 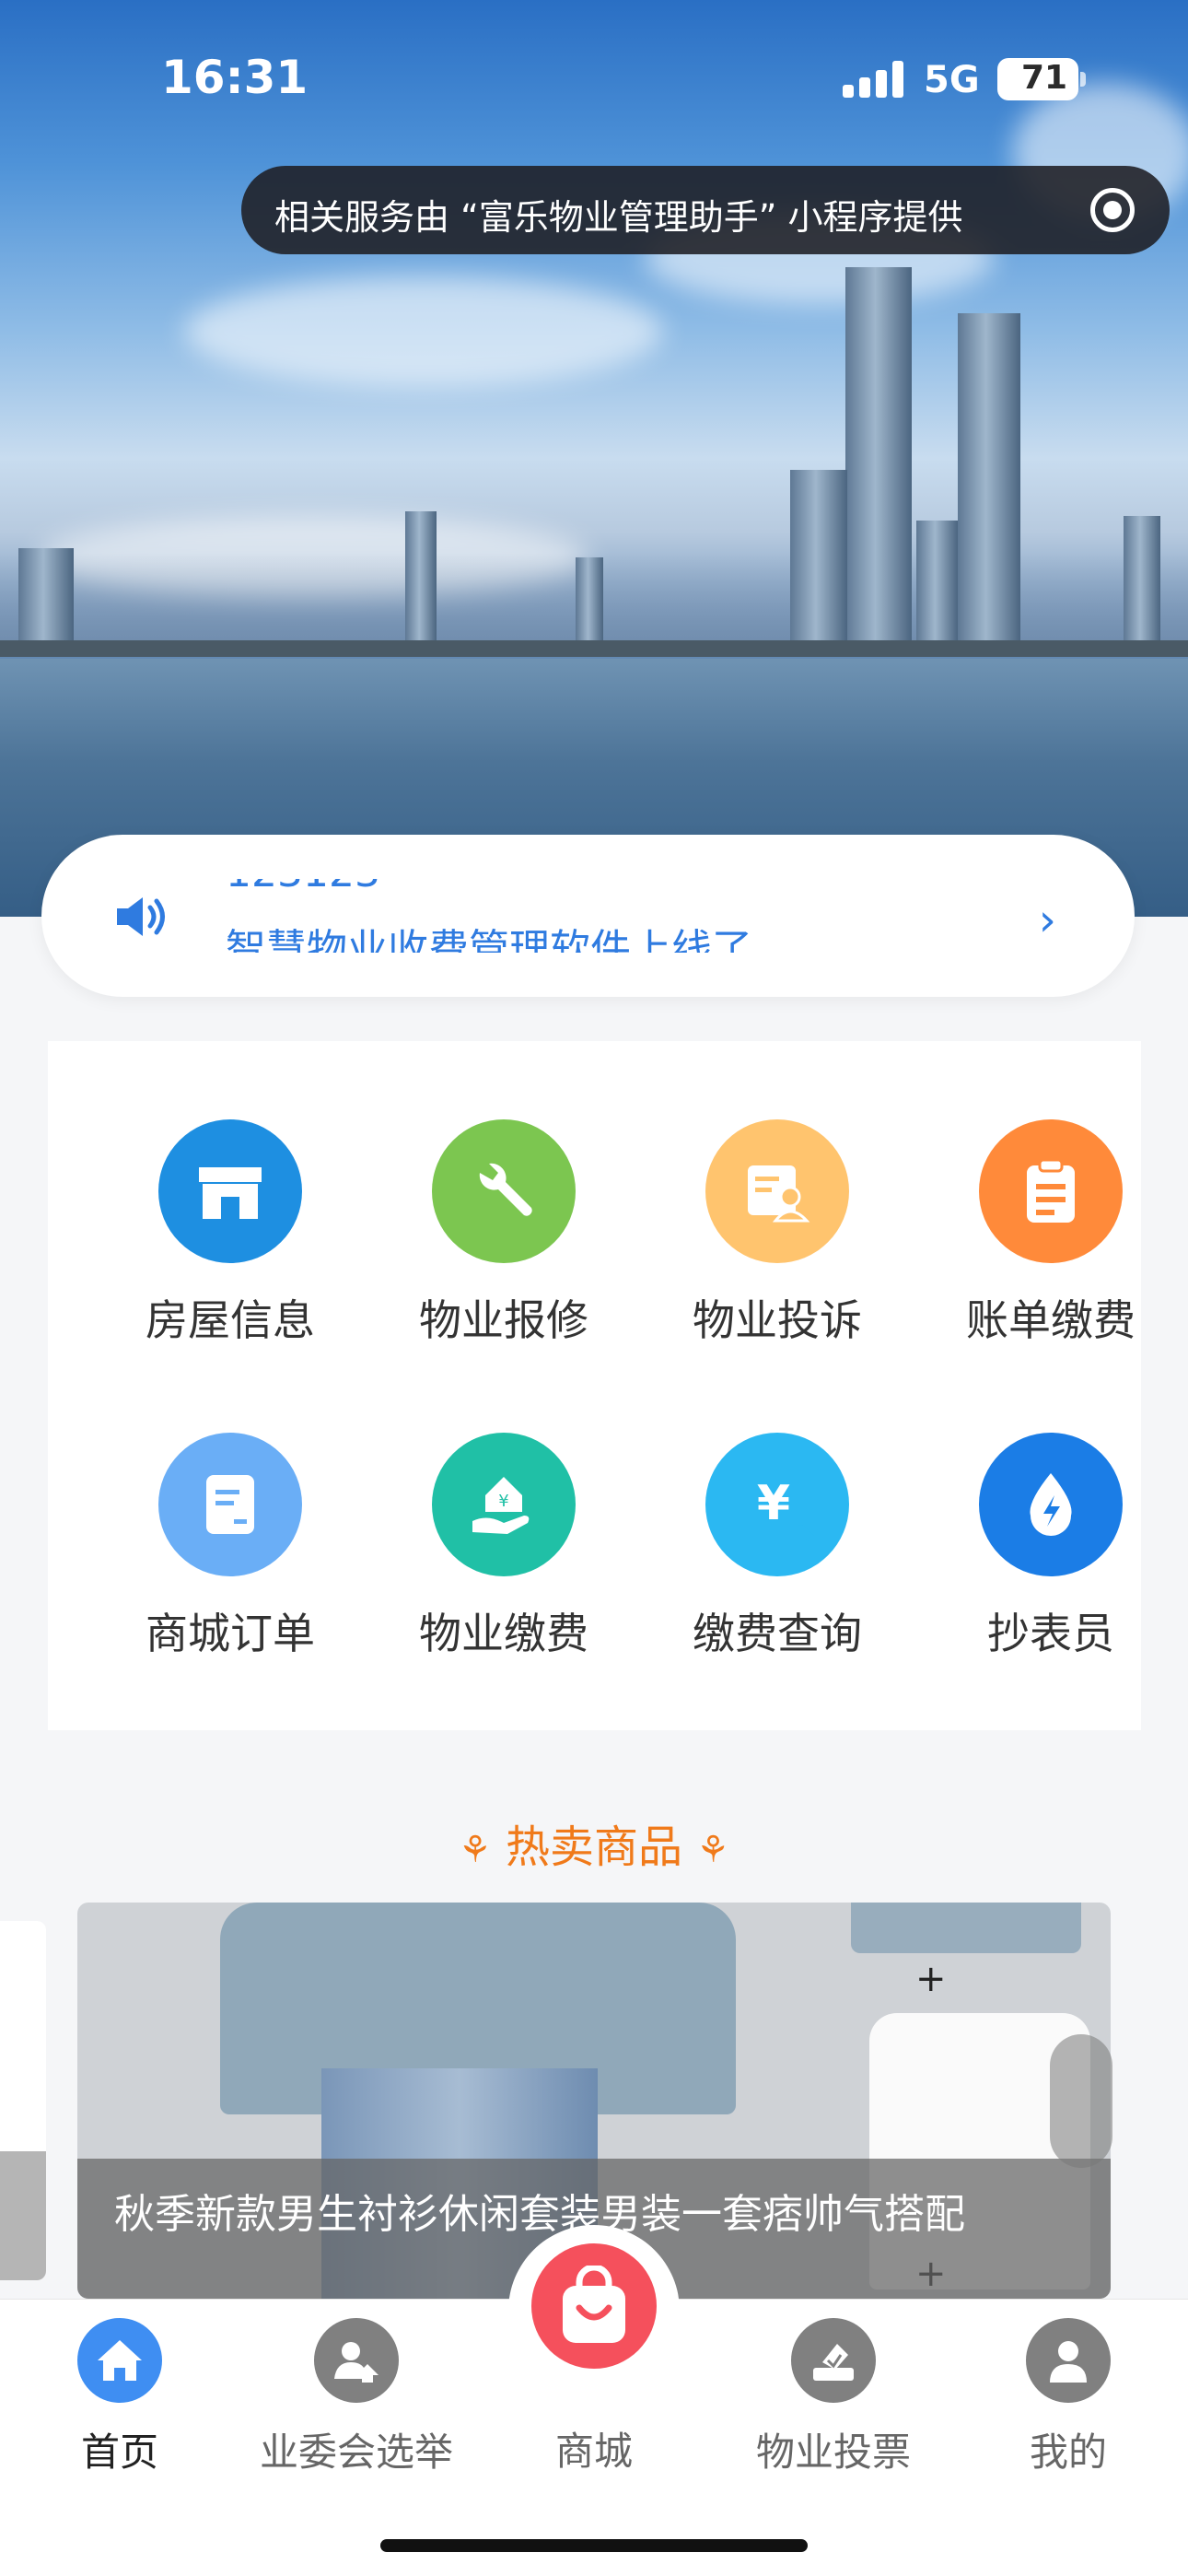 What do you see at coordinates (640, 916) in the screenshot?
I see `notice-scroller: 123123 智慧物业收费管理软件上线了` at bounding box center [640, 916].